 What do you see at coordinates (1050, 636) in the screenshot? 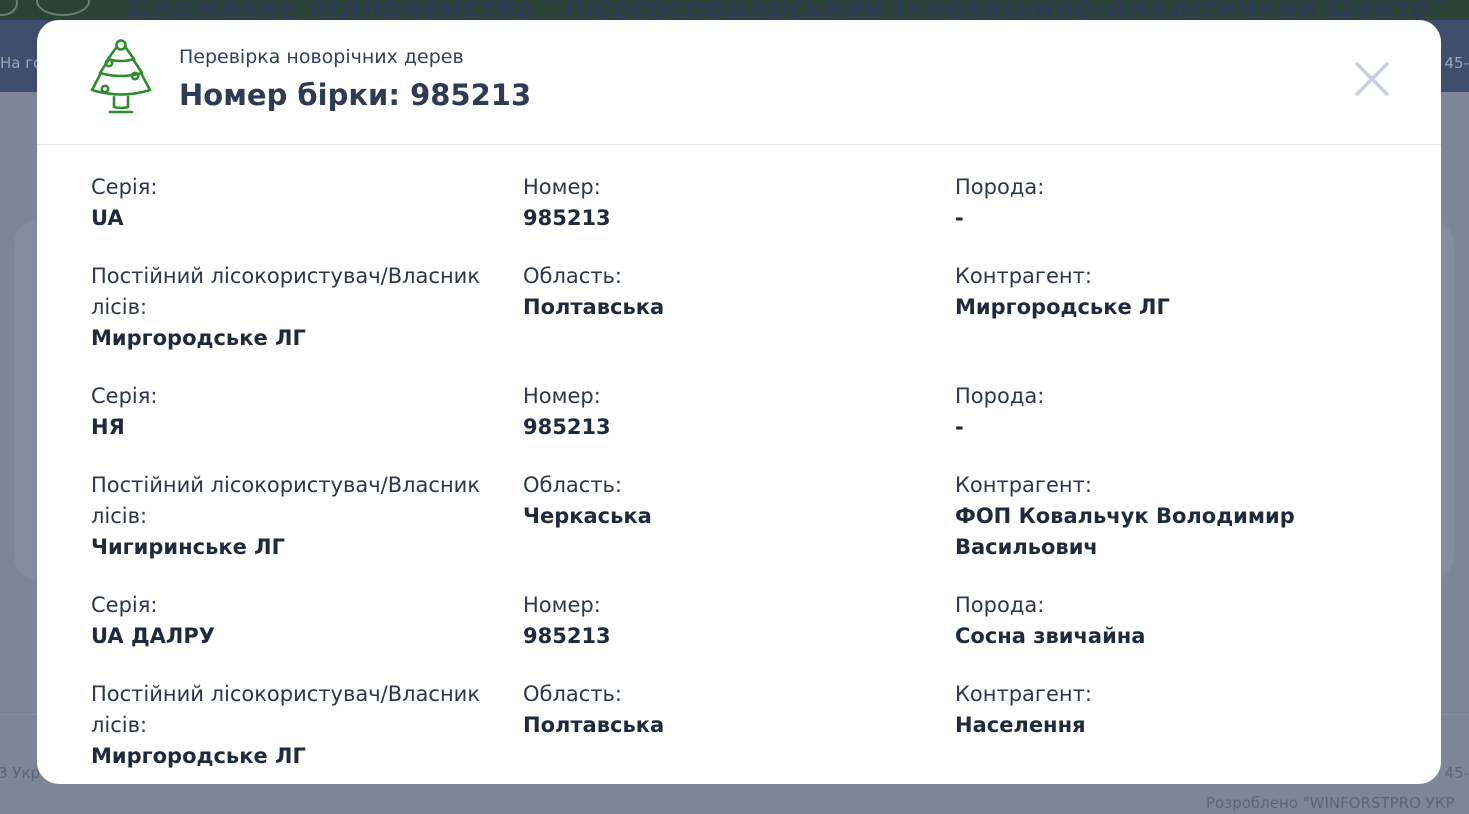
I see `species-value: Сосна звичайна` at bounding box center [1050, 636].